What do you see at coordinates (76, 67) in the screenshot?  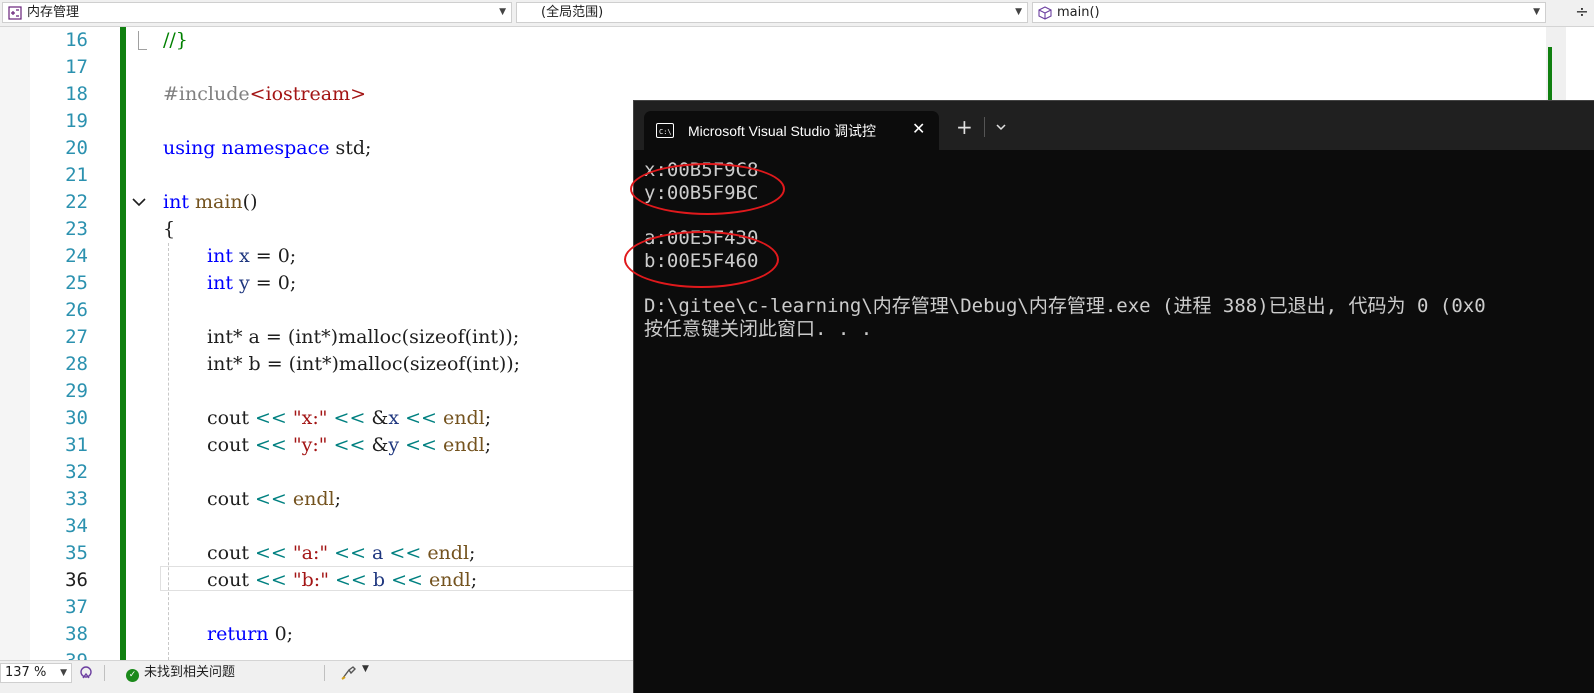 I see `line-number: 17` at bounding box center [76, 67].